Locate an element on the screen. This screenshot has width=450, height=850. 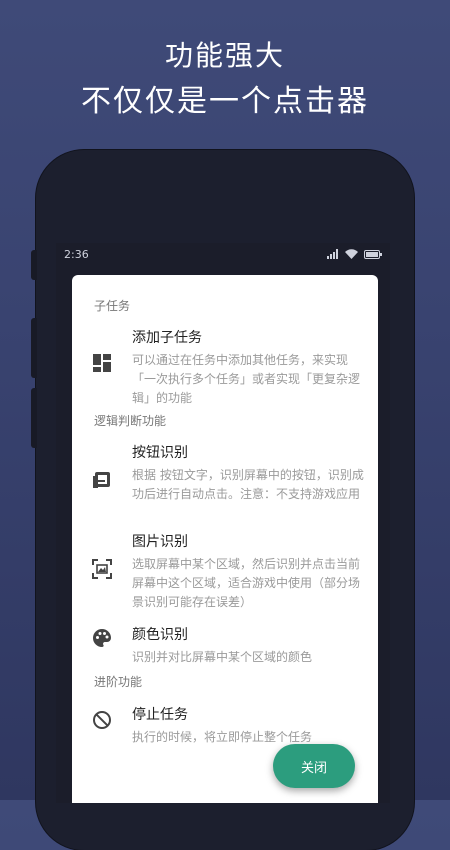
feature-title: 停止任务 is located at coordinates (160, 715).